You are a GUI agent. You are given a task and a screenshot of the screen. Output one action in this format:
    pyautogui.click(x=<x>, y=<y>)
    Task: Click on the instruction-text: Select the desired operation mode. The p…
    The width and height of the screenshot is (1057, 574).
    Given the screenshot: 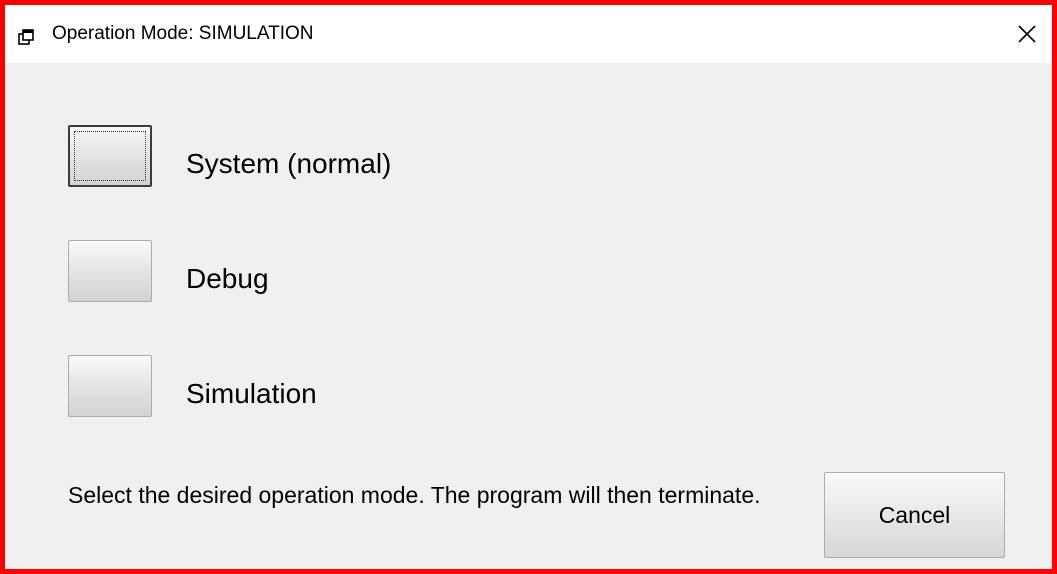 What is the action you would take?
    pyautogui.click(x=414, y=495)
    